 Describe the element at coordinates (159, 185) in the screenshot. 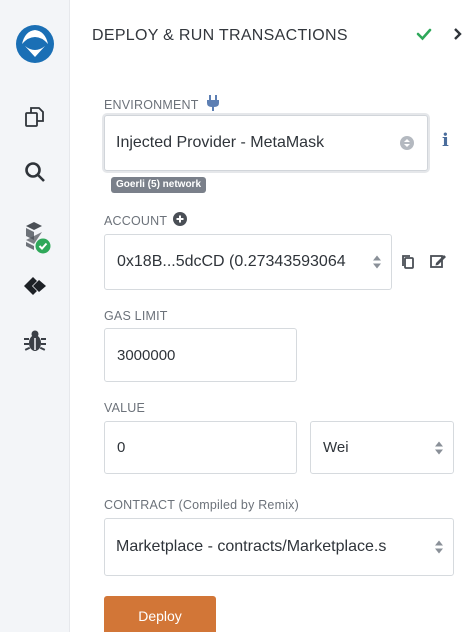

I see `network-badge: Goerli (5) network` at that location.